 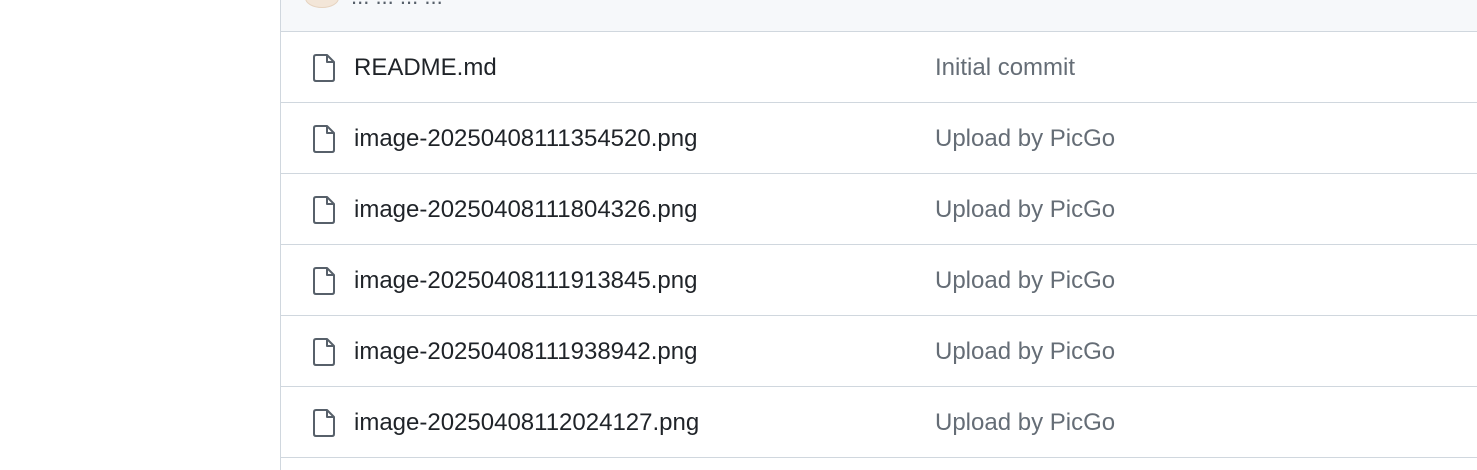 I want to click on file-name-link: image-20250408112024127.png, so click(x=526, y=422).